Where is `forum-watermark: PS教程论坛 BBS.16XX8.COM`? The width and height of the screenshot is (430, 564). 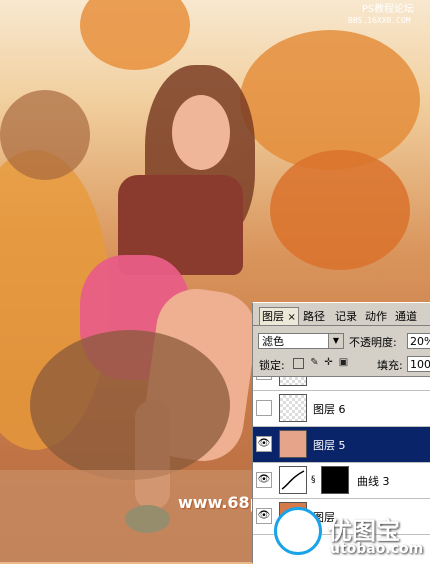 forum-watermark: PS教程论坛 BBS.16XX8.COM is located at coordinates (381, 15).